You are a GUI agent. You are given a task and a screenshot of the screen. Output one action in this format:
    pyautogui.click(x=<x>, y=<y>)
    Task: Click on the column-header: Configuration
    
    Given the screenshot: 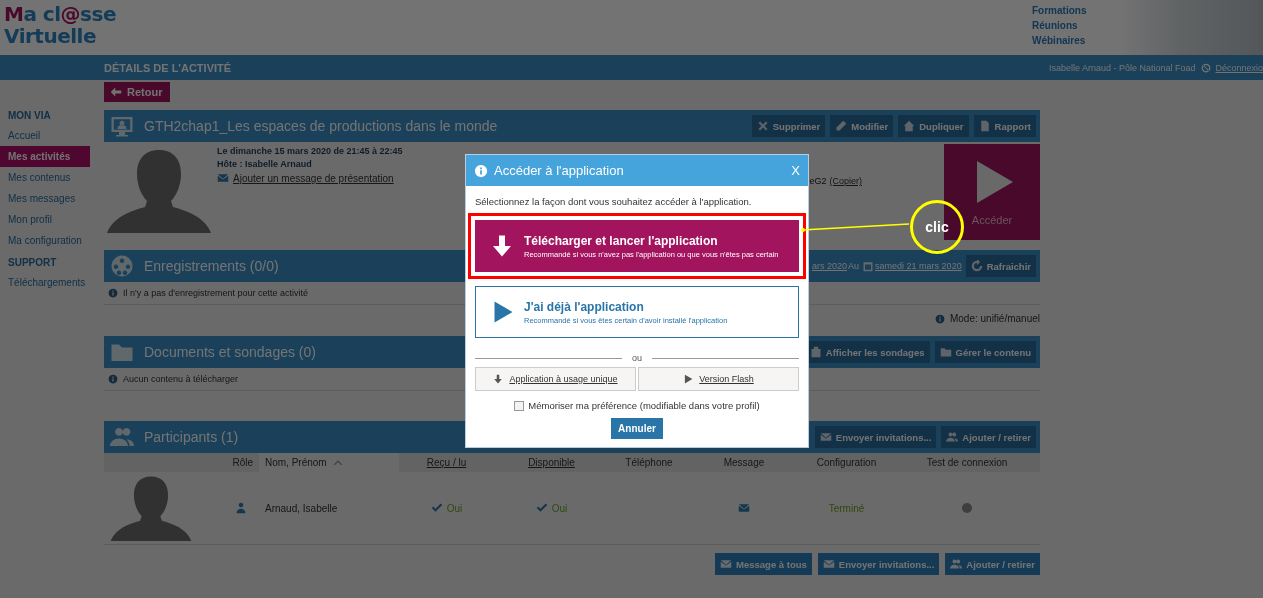 What is the action you would take?
    pyautogui.click(x=846, y=462)
    